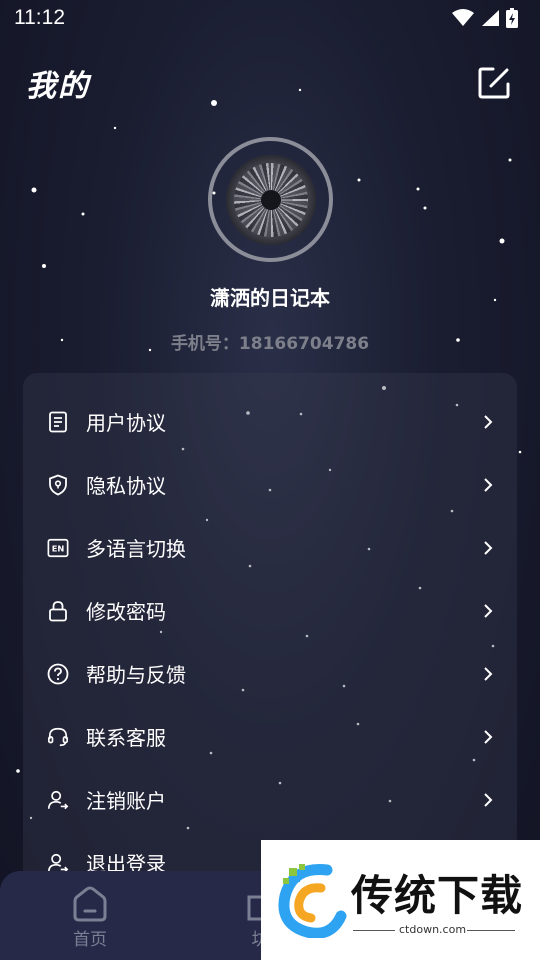 The image size is (540, 960). I want to click on document-icon, so click(58, 422).